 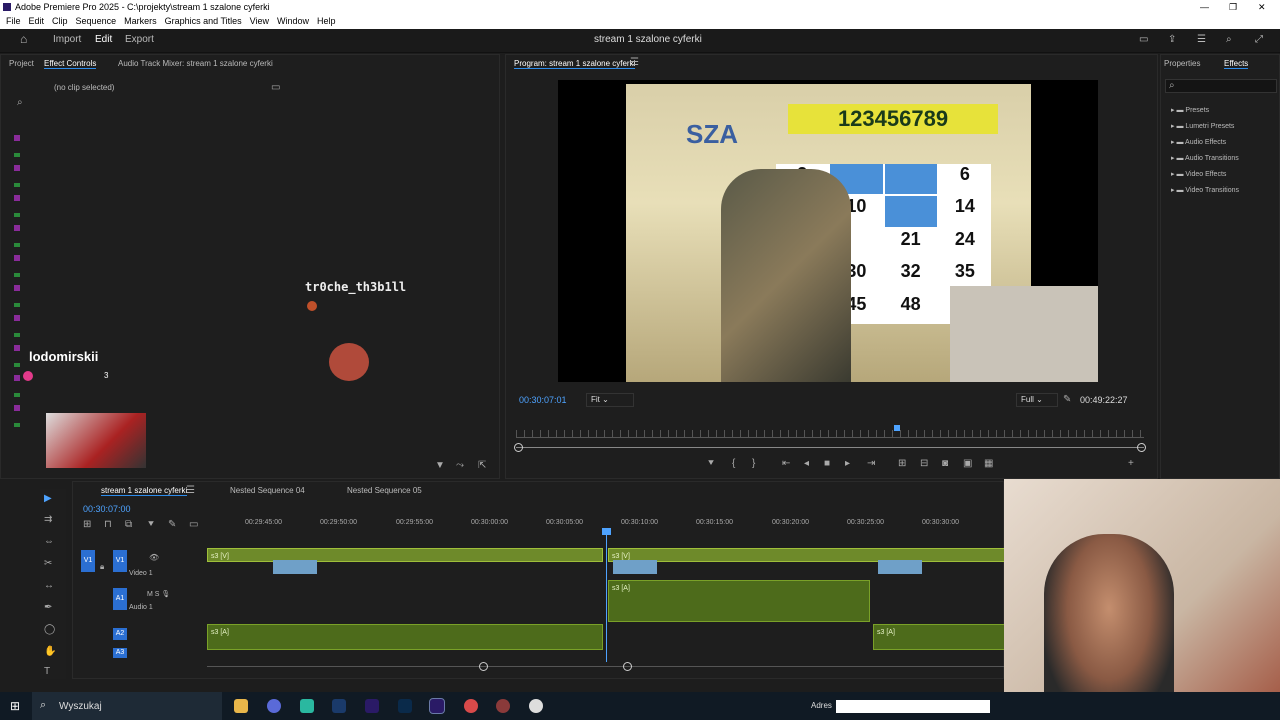 What do you see at coordinates (1205, 143) in the screenshot?
I see `effects-item-audio-effects: ▸ ▬ Audio Effects` at bounding box center [1205, 143].